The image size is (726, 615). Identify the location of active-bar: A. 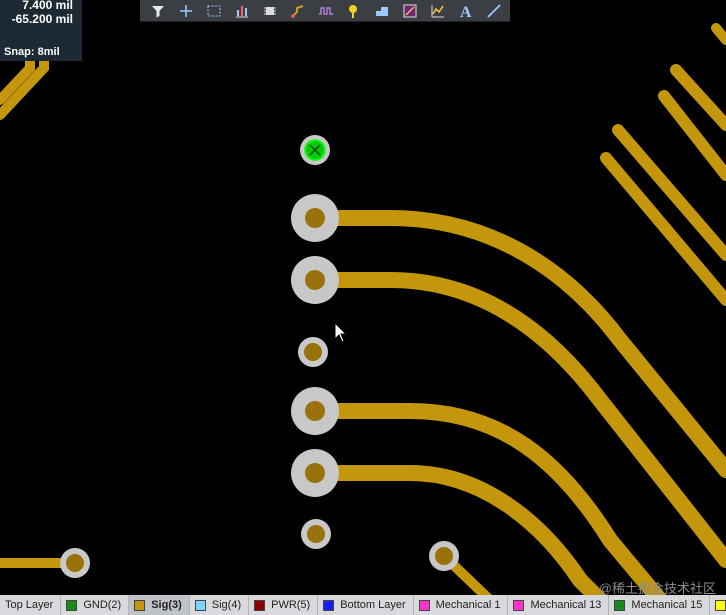
(325, 11).